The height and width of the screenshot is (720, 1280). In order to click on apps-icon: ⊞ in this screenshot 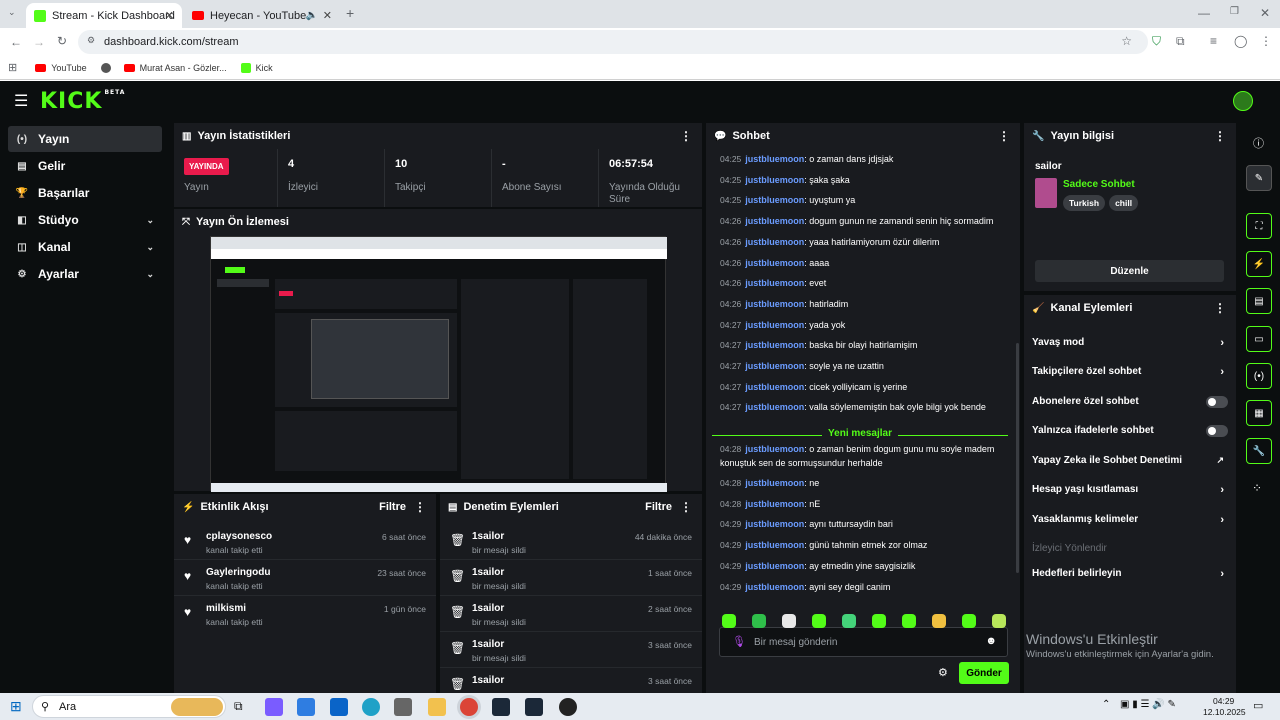, I will do `click(12, 67)`.